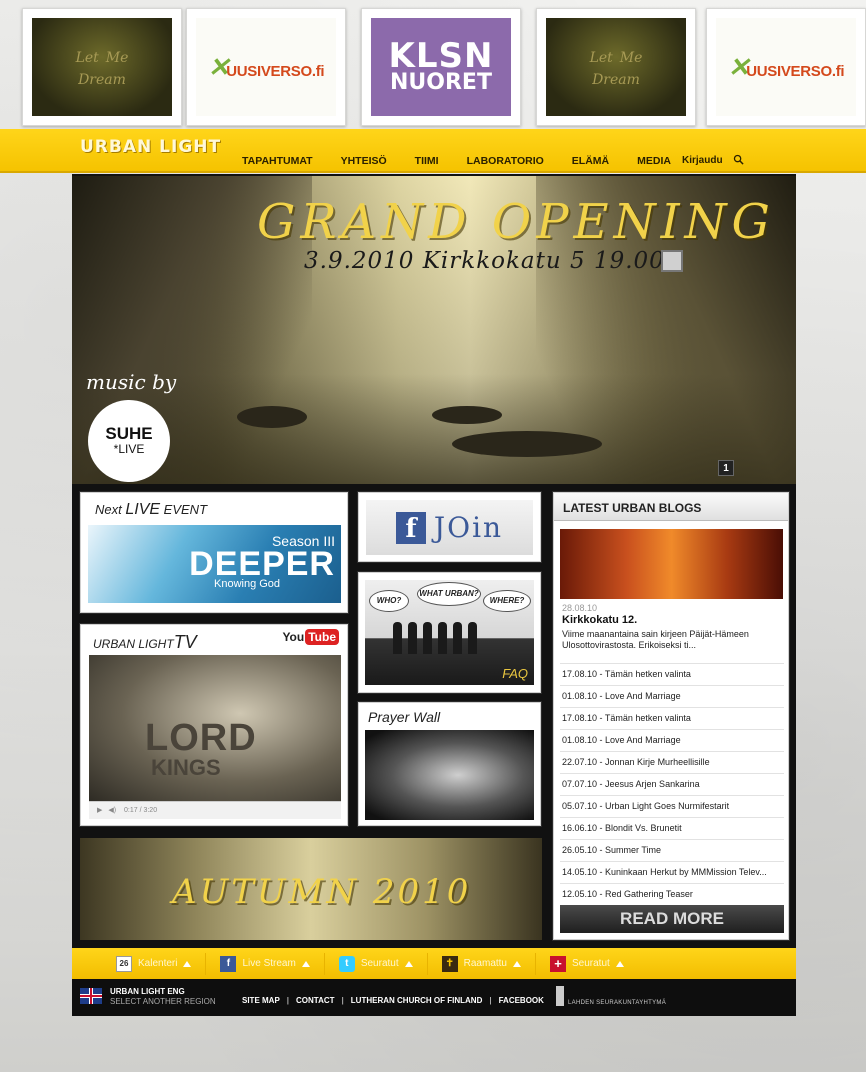  I want to click on tv-heading: URBAN LIGHTTV, so click(145, 642).